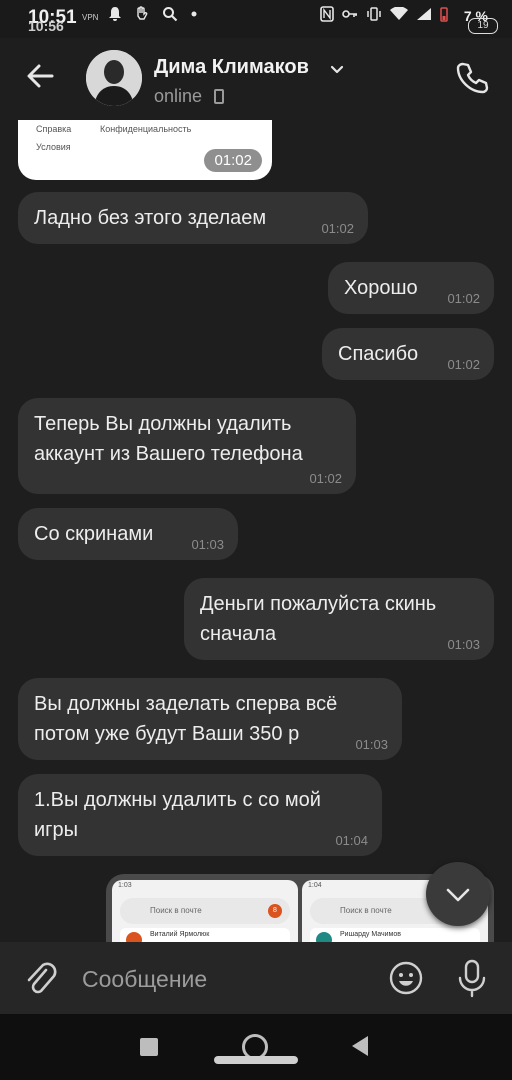  I want to click on signal-icon, so click(424, 14).